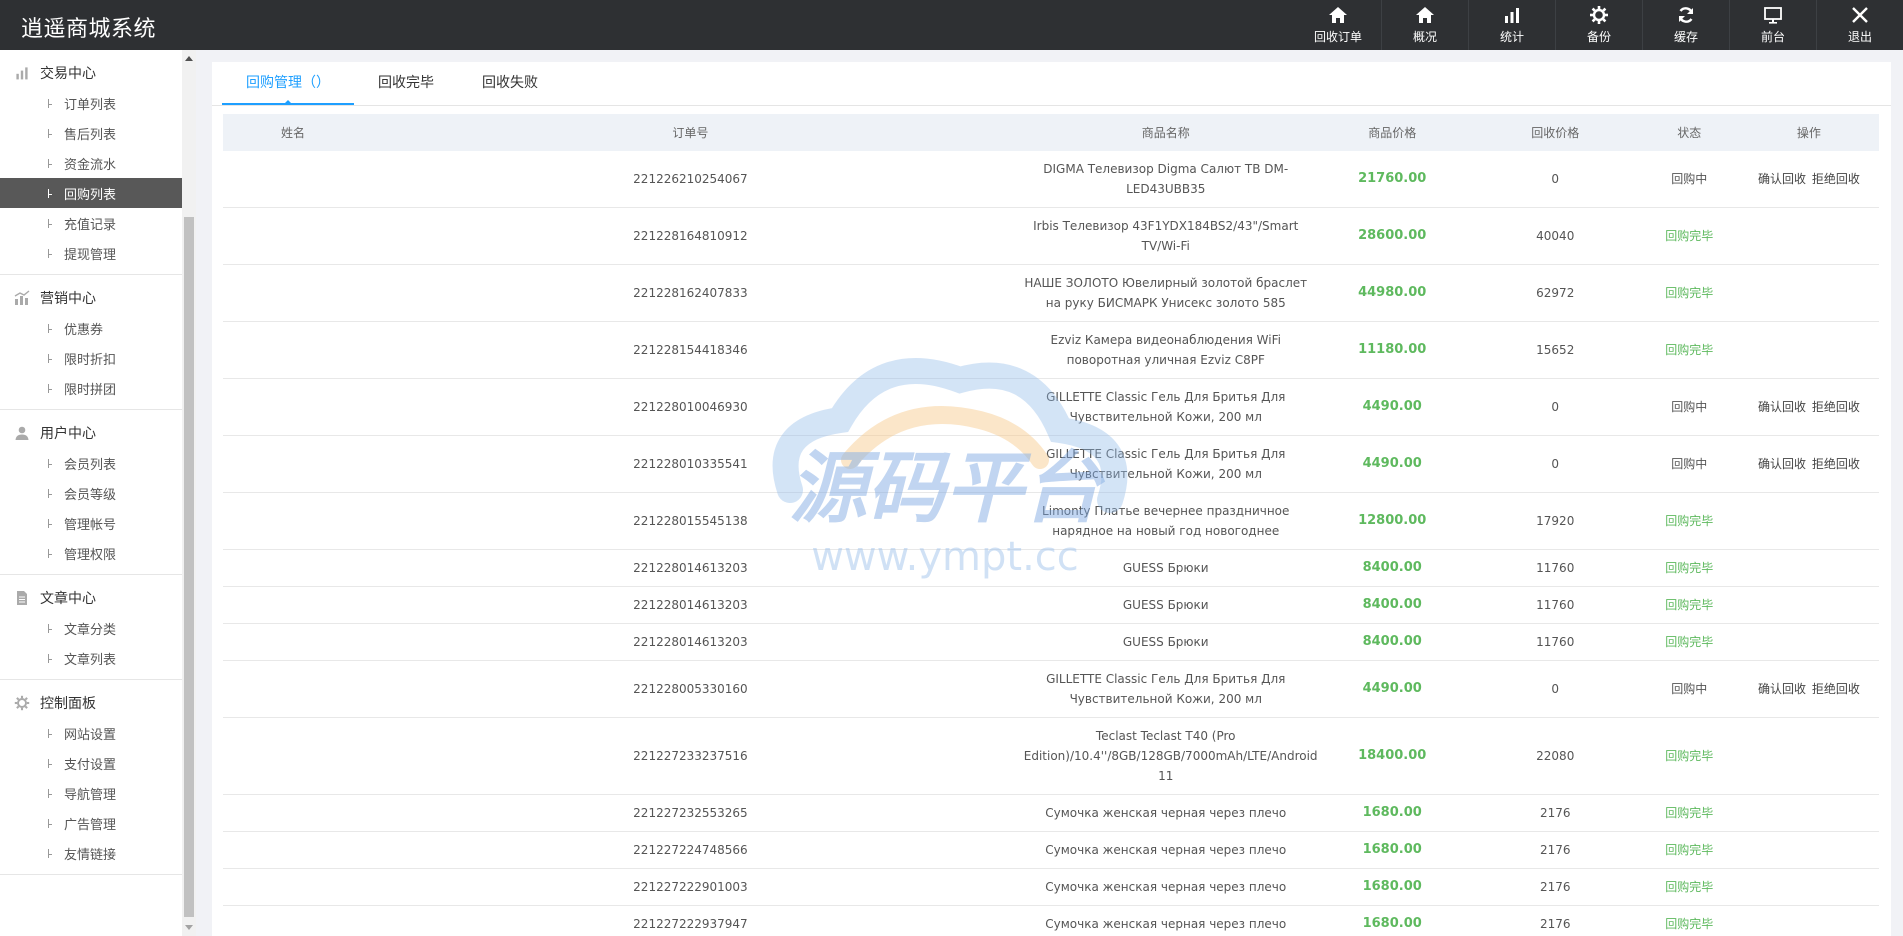 The width and height of the screenshot is (1903, 936). What do you see at coordinates (189, 58) in the screenshot?
I see `scroll-up-arrow-icon` at bounding box center [189, 58].